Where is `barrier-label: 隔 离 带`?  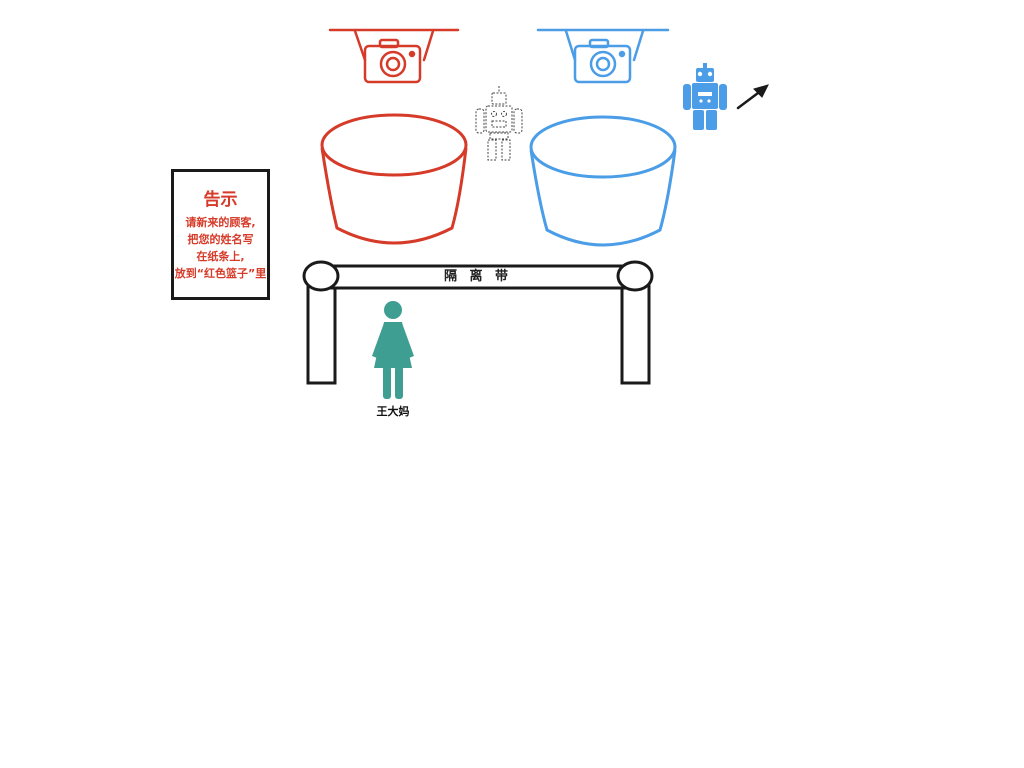
barrier-label: 隔 离 带 is located at coordinates (478, 276).